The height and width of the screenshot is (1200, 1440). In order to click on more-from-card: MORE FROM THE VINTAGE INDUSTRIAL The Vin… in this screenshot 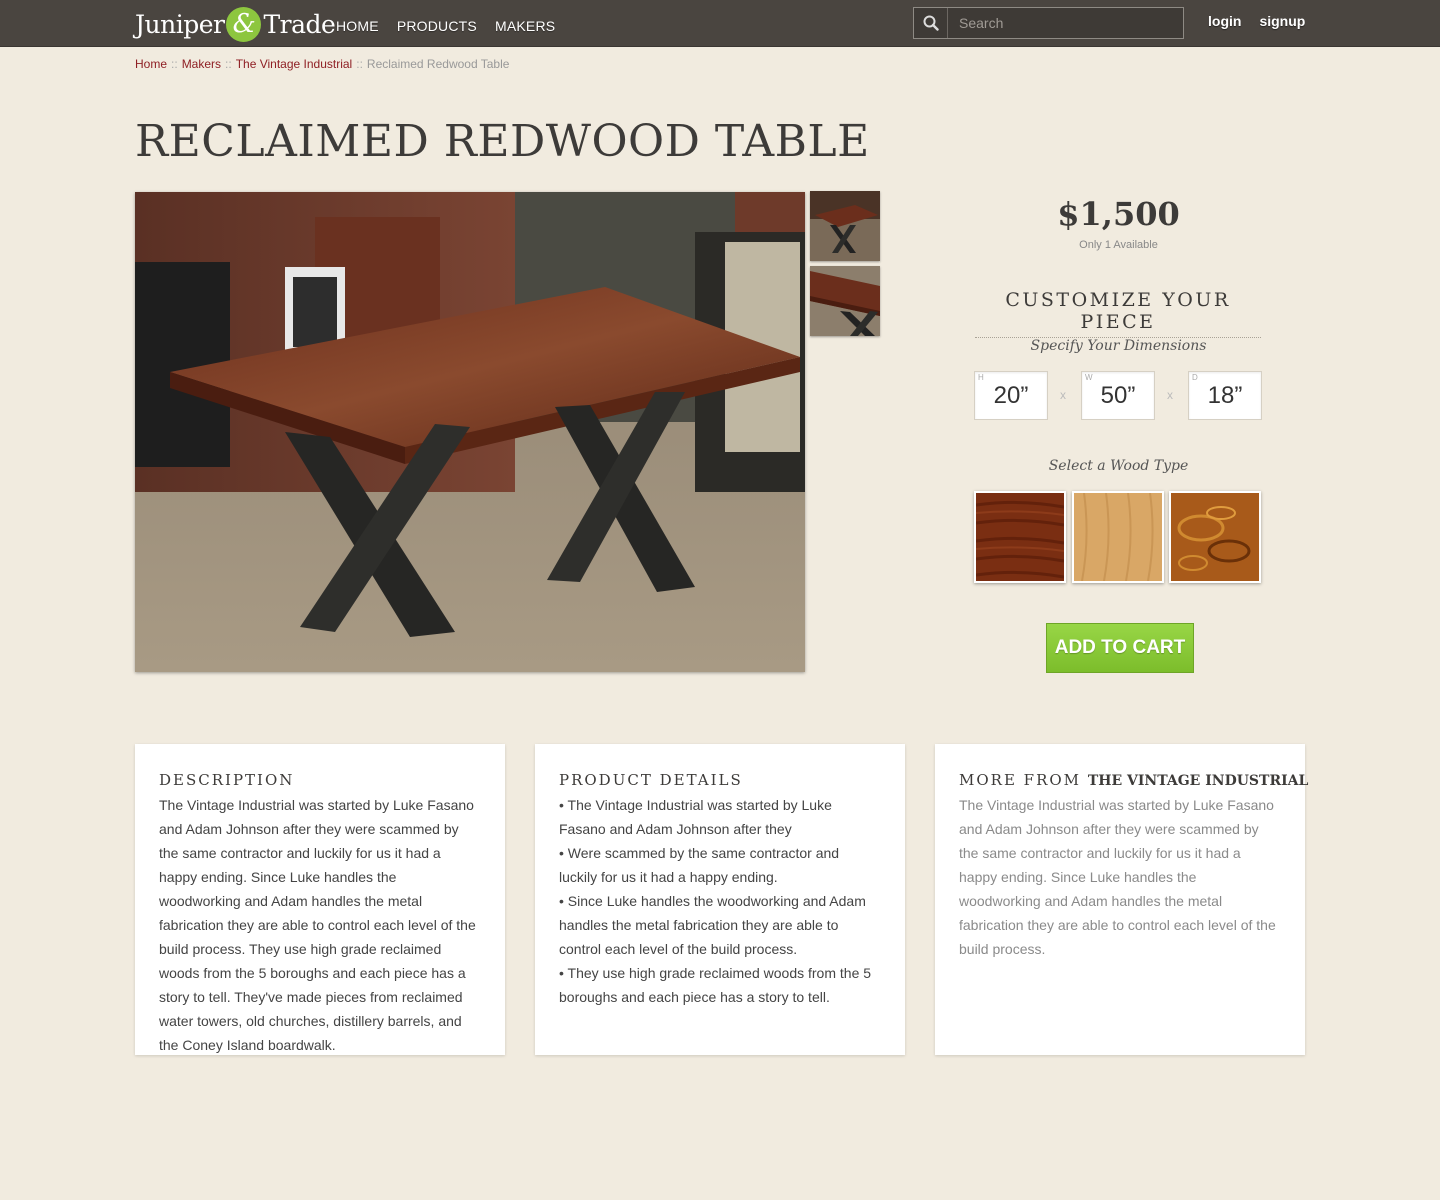, I will do `click(1121, 899)`.